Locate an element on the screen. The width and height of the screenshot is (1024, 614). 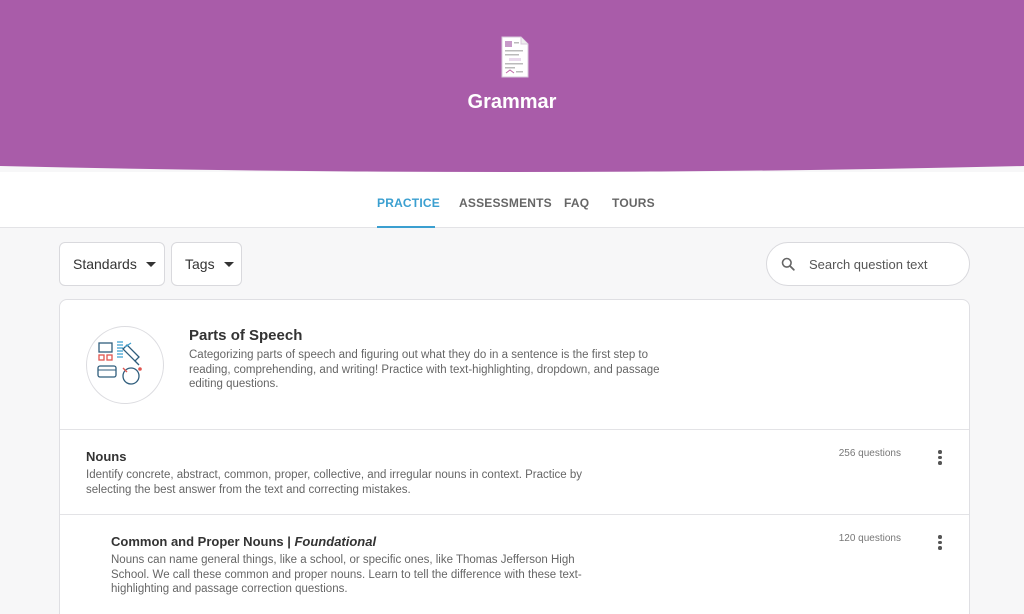
standards-dropdown: Standards is located at coordinates (112, 264).